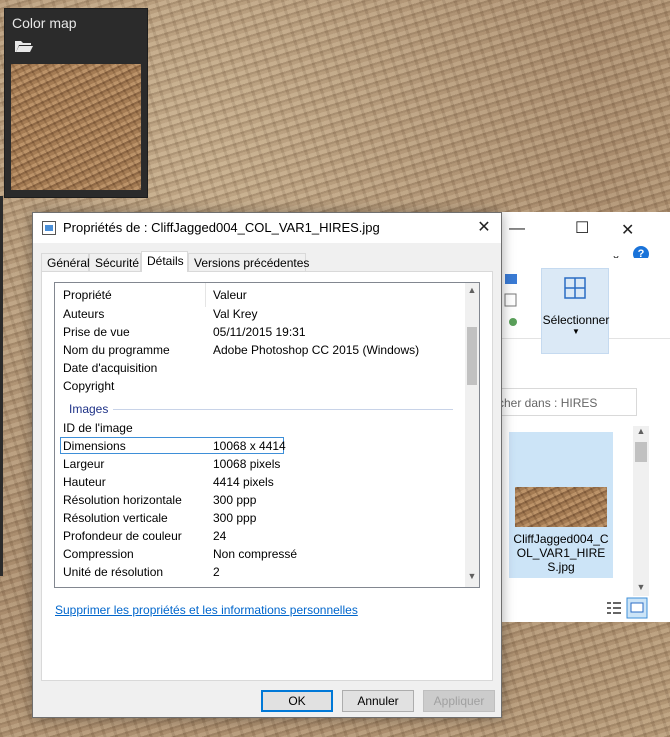 The width and height of the screenshot is (670, 737). Describe the element at coordinates (576, 331) in the screenshot. I see `select-dropdown-icon: ▼` at that location.